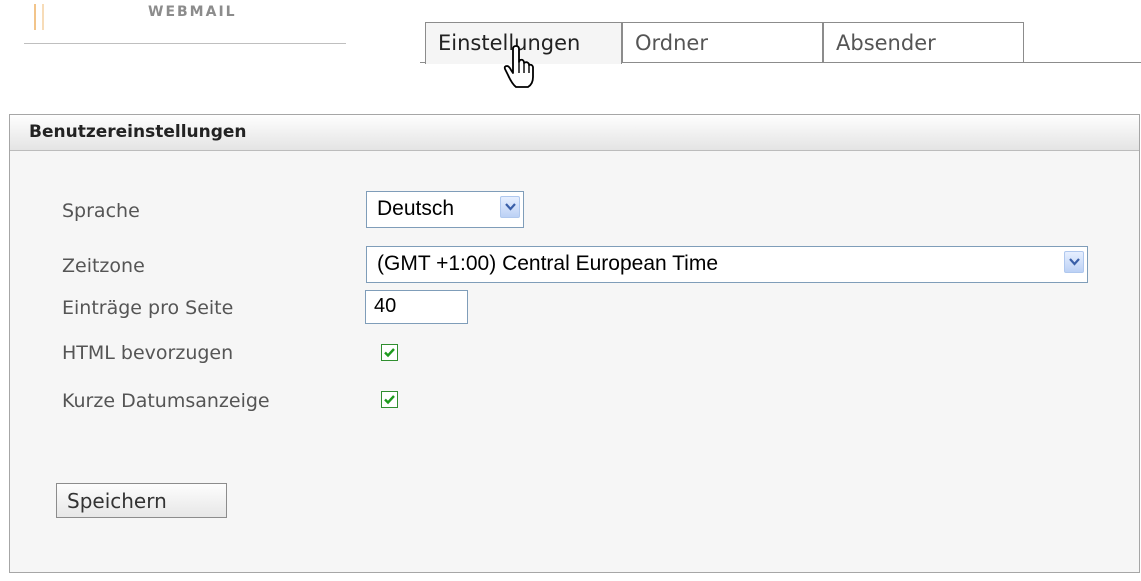  I want to click on timezone-dropdown-arrow-icon, so click(1074, 262).